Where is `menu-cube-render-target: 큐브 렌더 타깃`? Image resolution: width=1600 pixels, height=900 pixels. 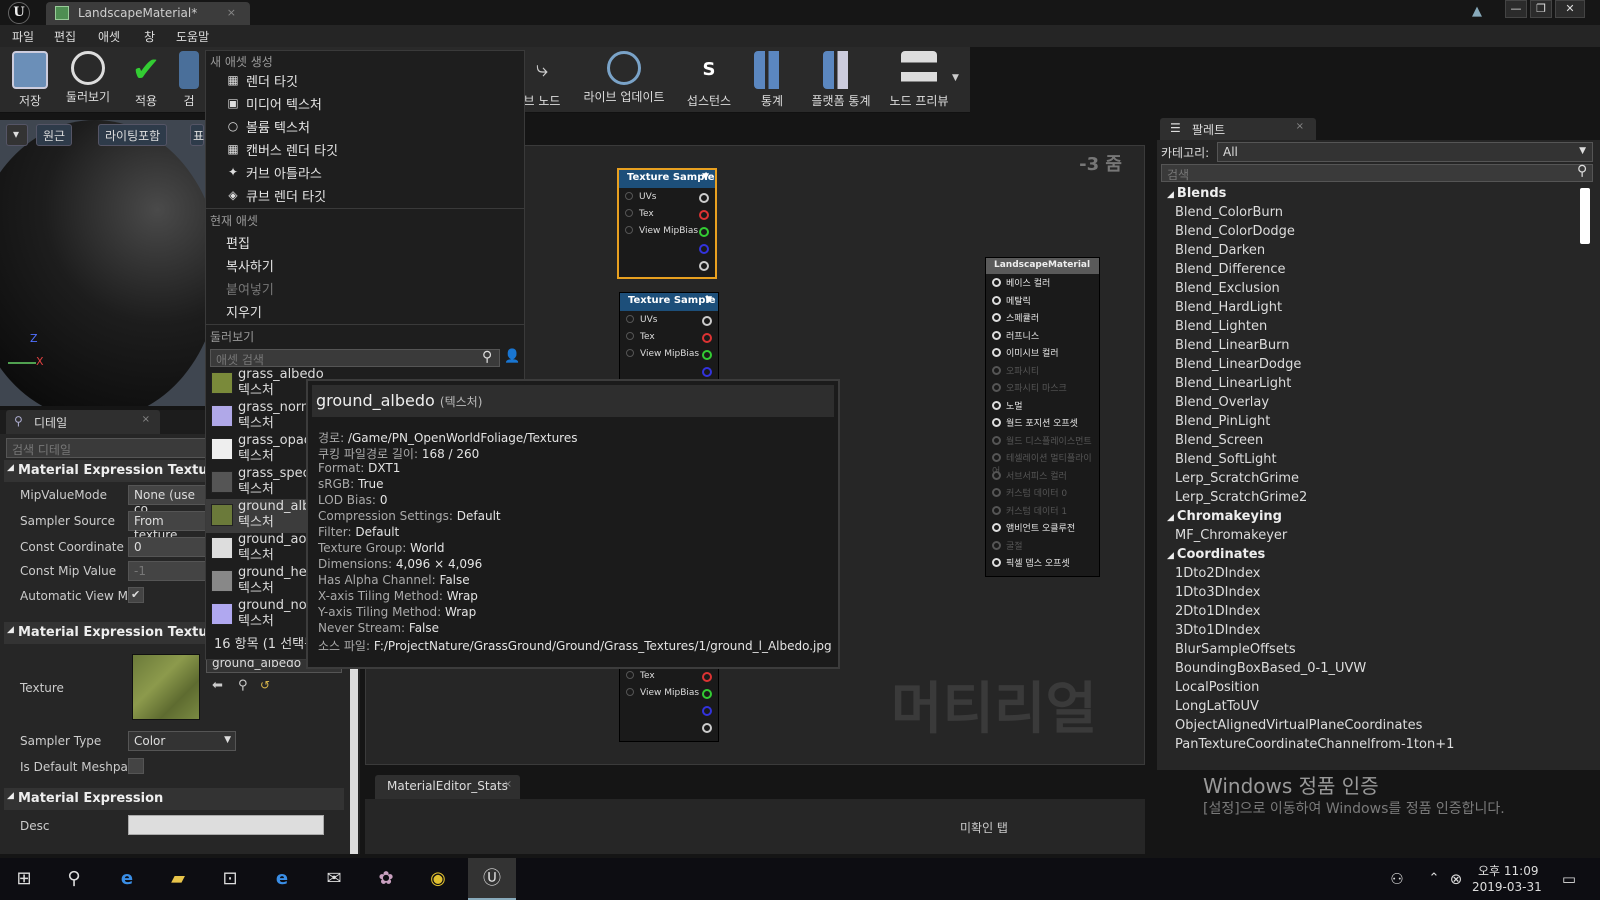 menu-cube-render-target: 큐브 렌더 타깃 is located at coordinates (286, 195).